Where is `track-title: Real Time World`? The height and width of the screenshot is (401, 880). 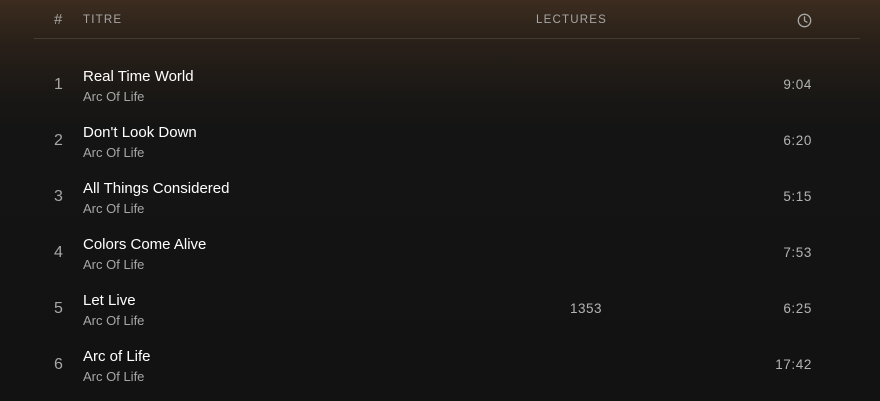
track-title: Real Time World is located at coordinates (138, 76).